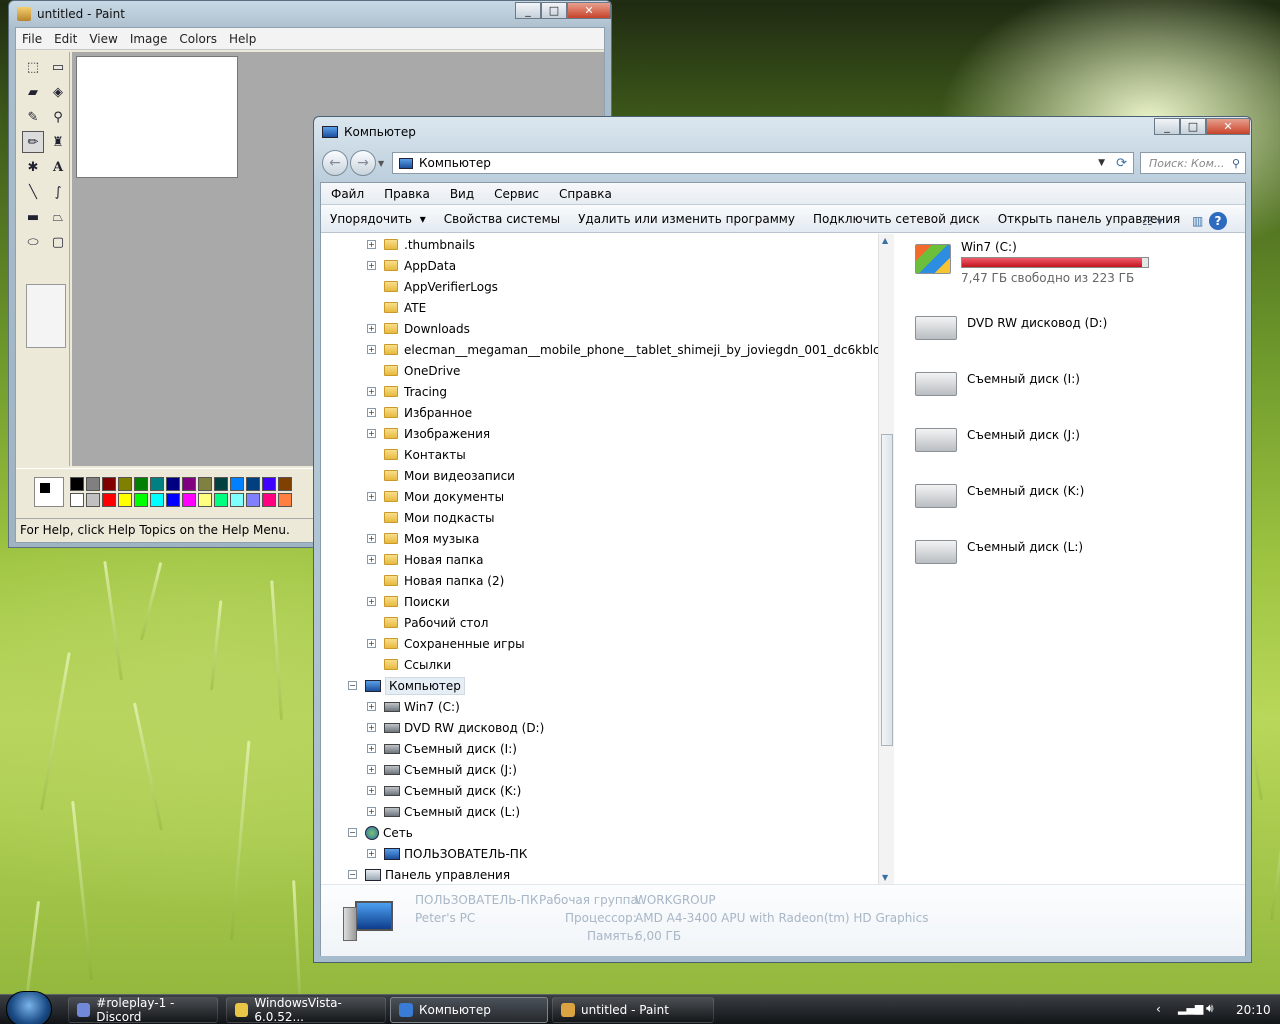 Image resolution: width=1280 pixels, height=1024 pixels. I want to click on tree-item: OneDrive, so click(413, 370).